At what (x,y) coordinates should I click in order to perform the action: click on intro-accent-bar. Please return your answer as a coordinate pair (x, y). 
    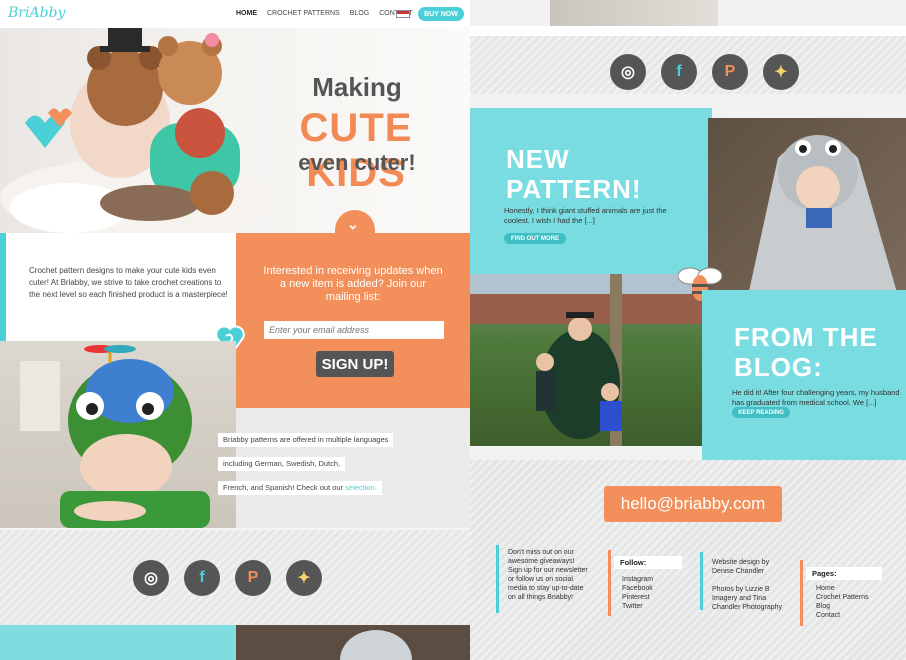
    Looking at the image, I should click on (3, 287).